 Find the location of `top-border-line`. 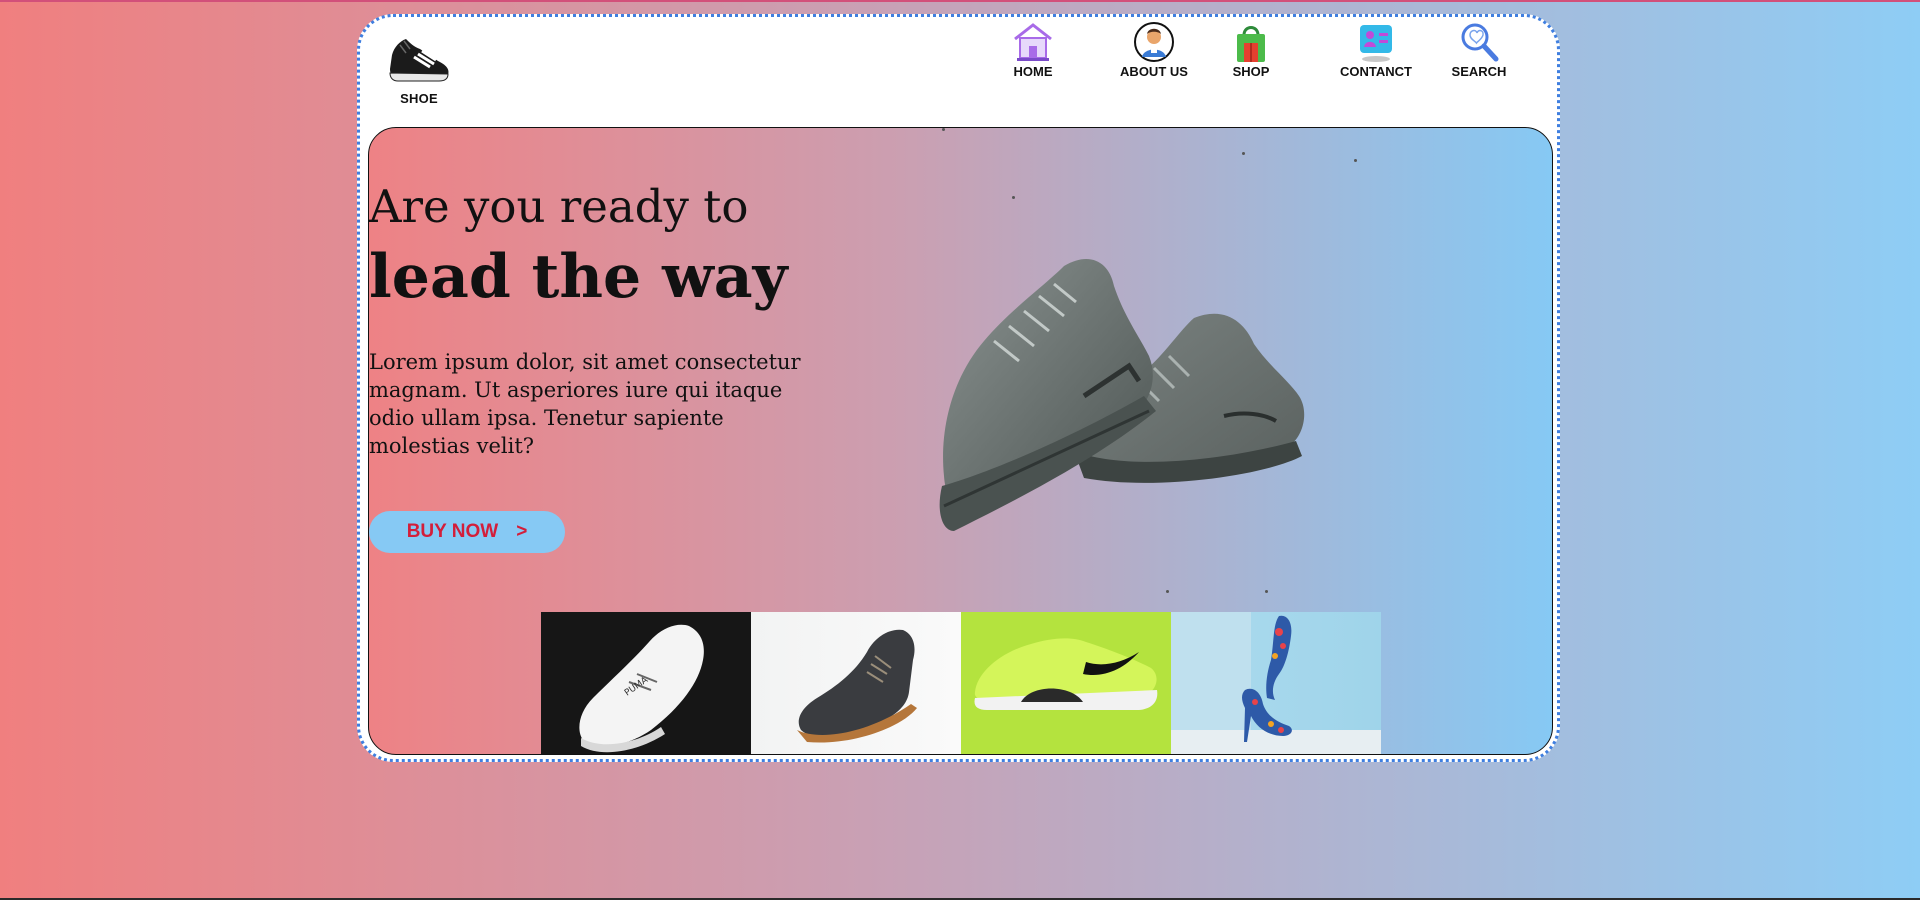

top-border-line is located at coordinates (960, 1).